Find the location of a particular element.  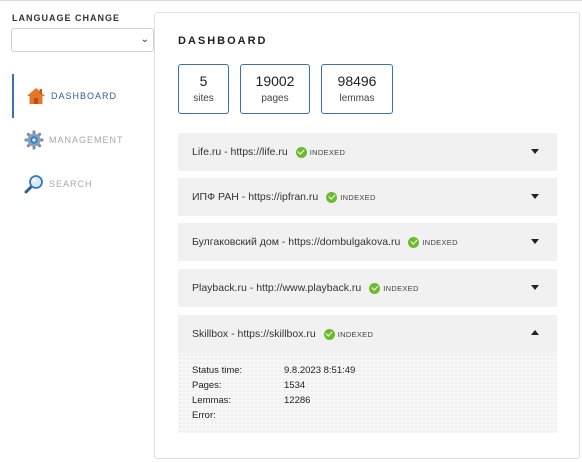

caret-up-icon is located at coordinates (535, 332).